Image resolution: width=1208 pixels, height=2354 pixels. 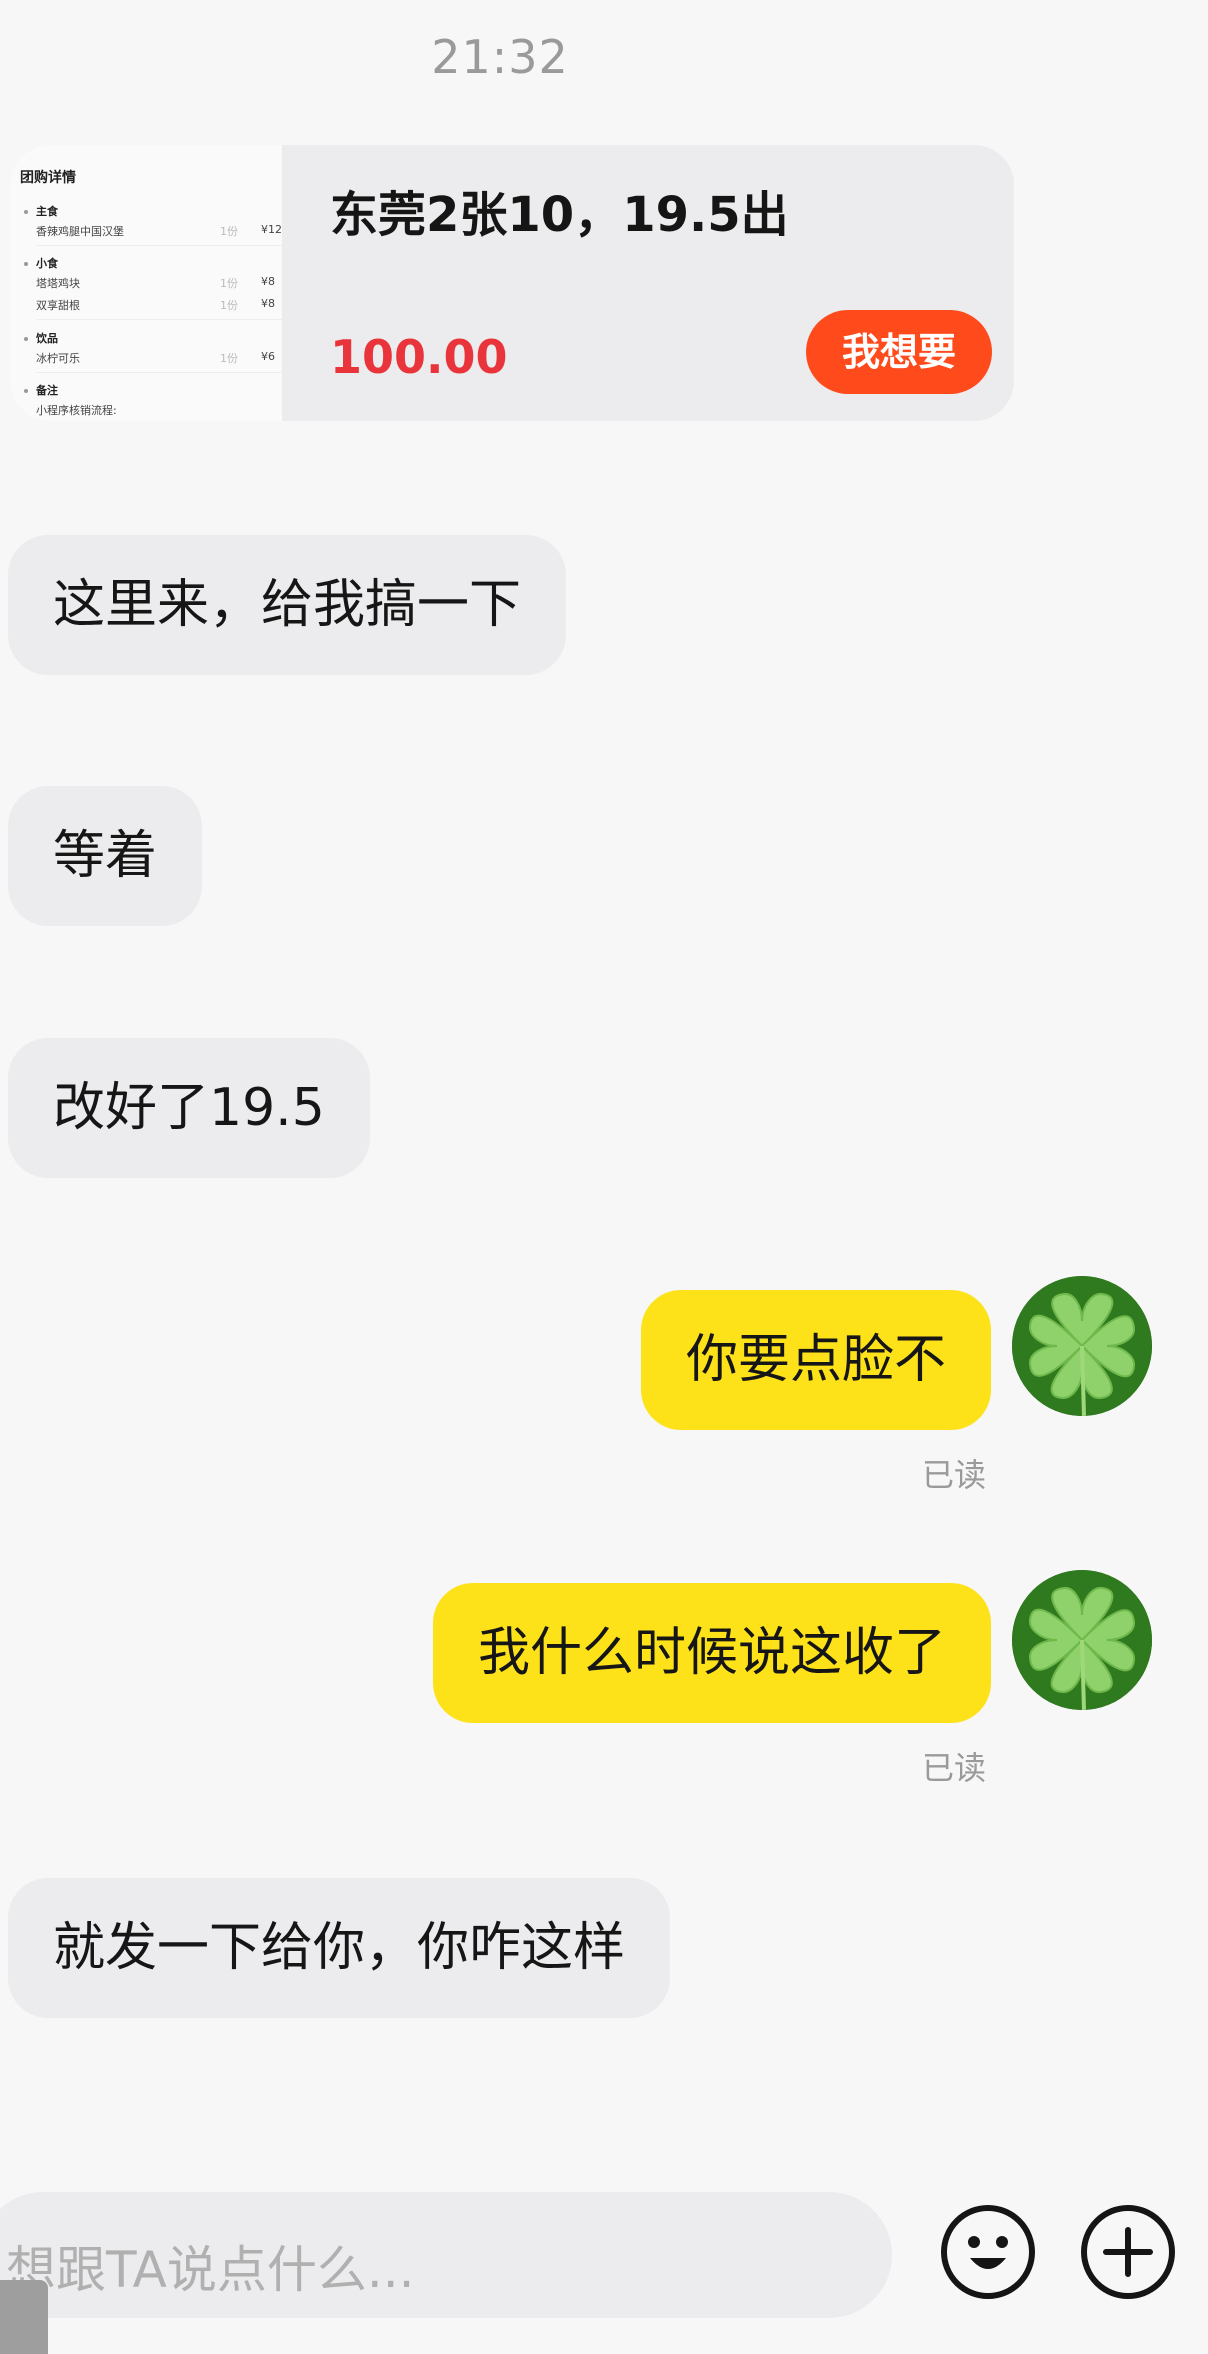 What do you see at coordinates (419, 357) in the screenshot?
I see `product-price: 100.00` at bounding box center [419, 357].